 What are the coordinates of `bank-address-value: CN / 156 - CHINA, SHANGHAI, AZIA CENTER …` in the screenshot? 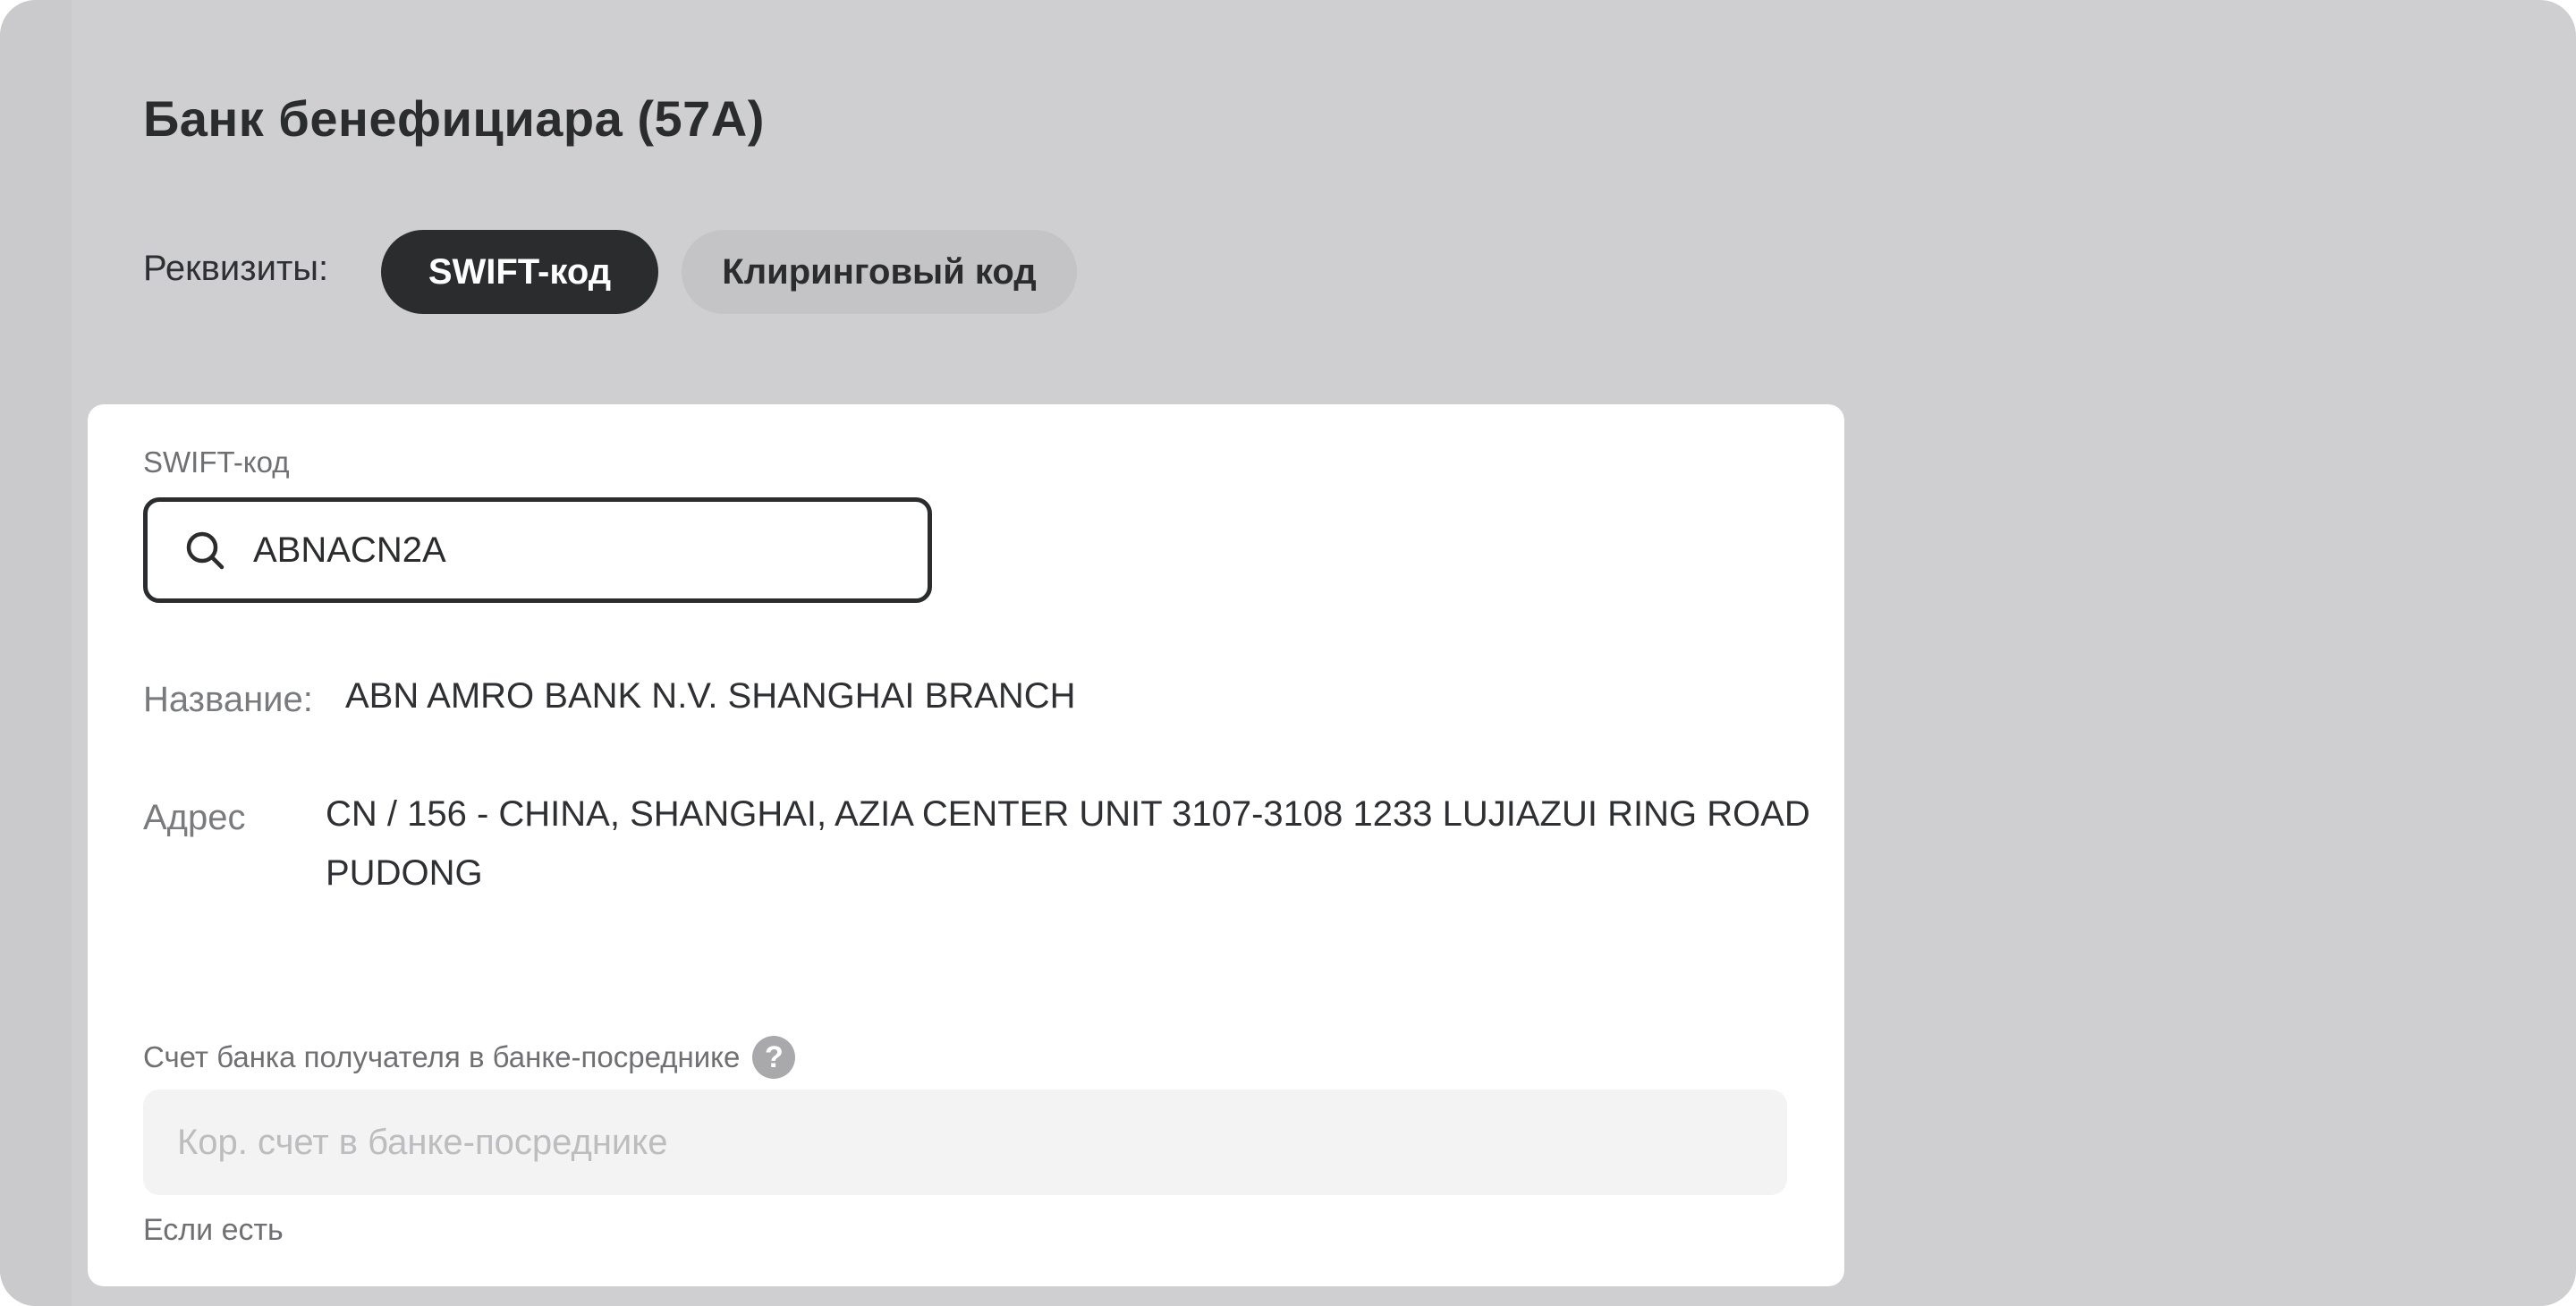 It's located at (1068, 843).